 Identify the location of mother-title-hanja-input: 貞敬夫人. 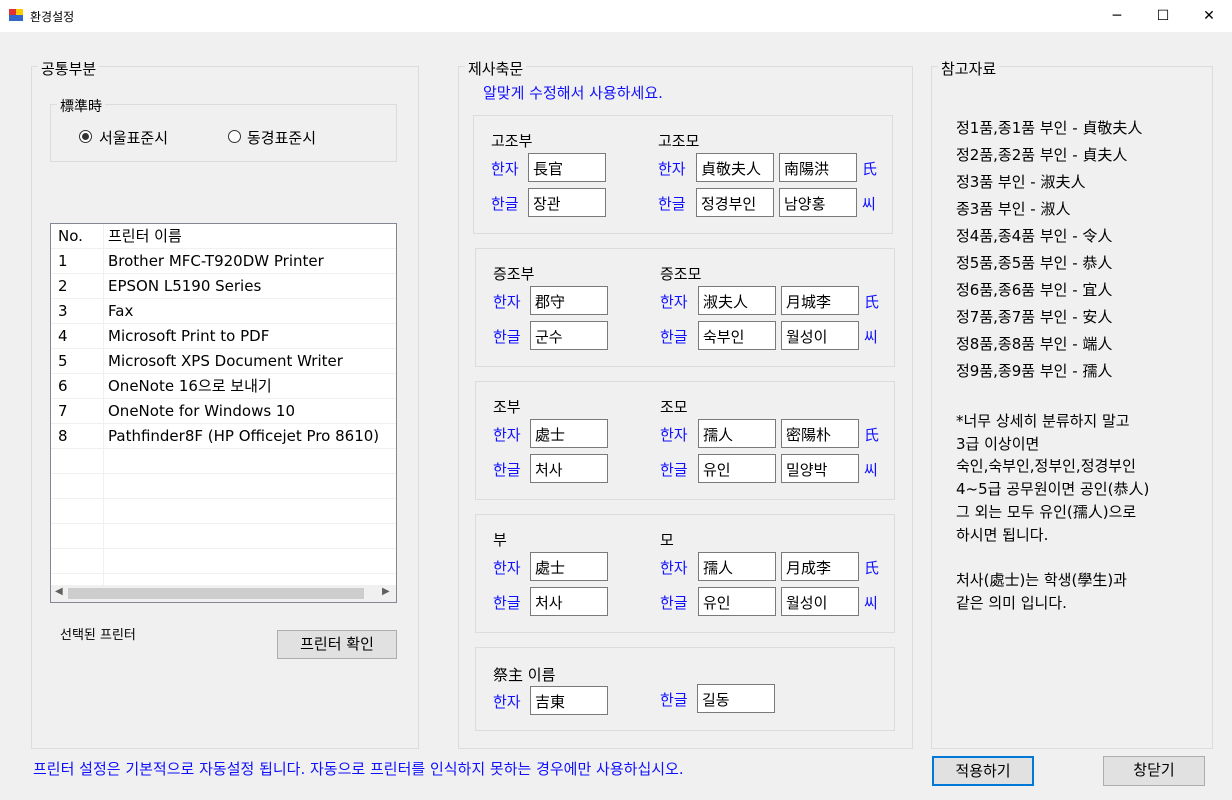
(735, 167).